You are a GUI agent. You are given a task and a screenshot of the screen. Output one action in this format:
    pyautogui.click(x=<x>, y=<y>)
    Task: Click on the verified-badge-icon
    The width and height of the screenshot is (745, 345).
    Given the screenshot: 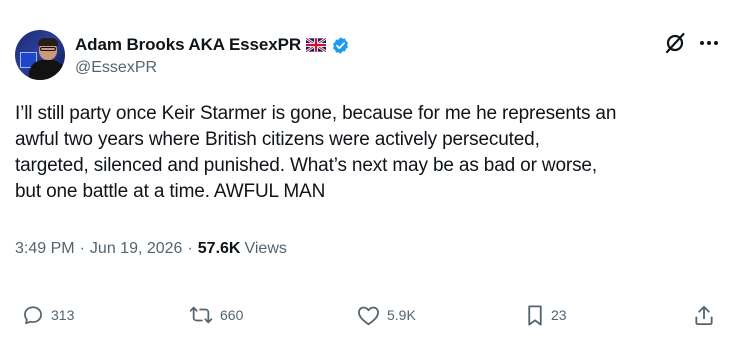 What is the action you would take?
    pyautogui.click(x=340, y=45)
    